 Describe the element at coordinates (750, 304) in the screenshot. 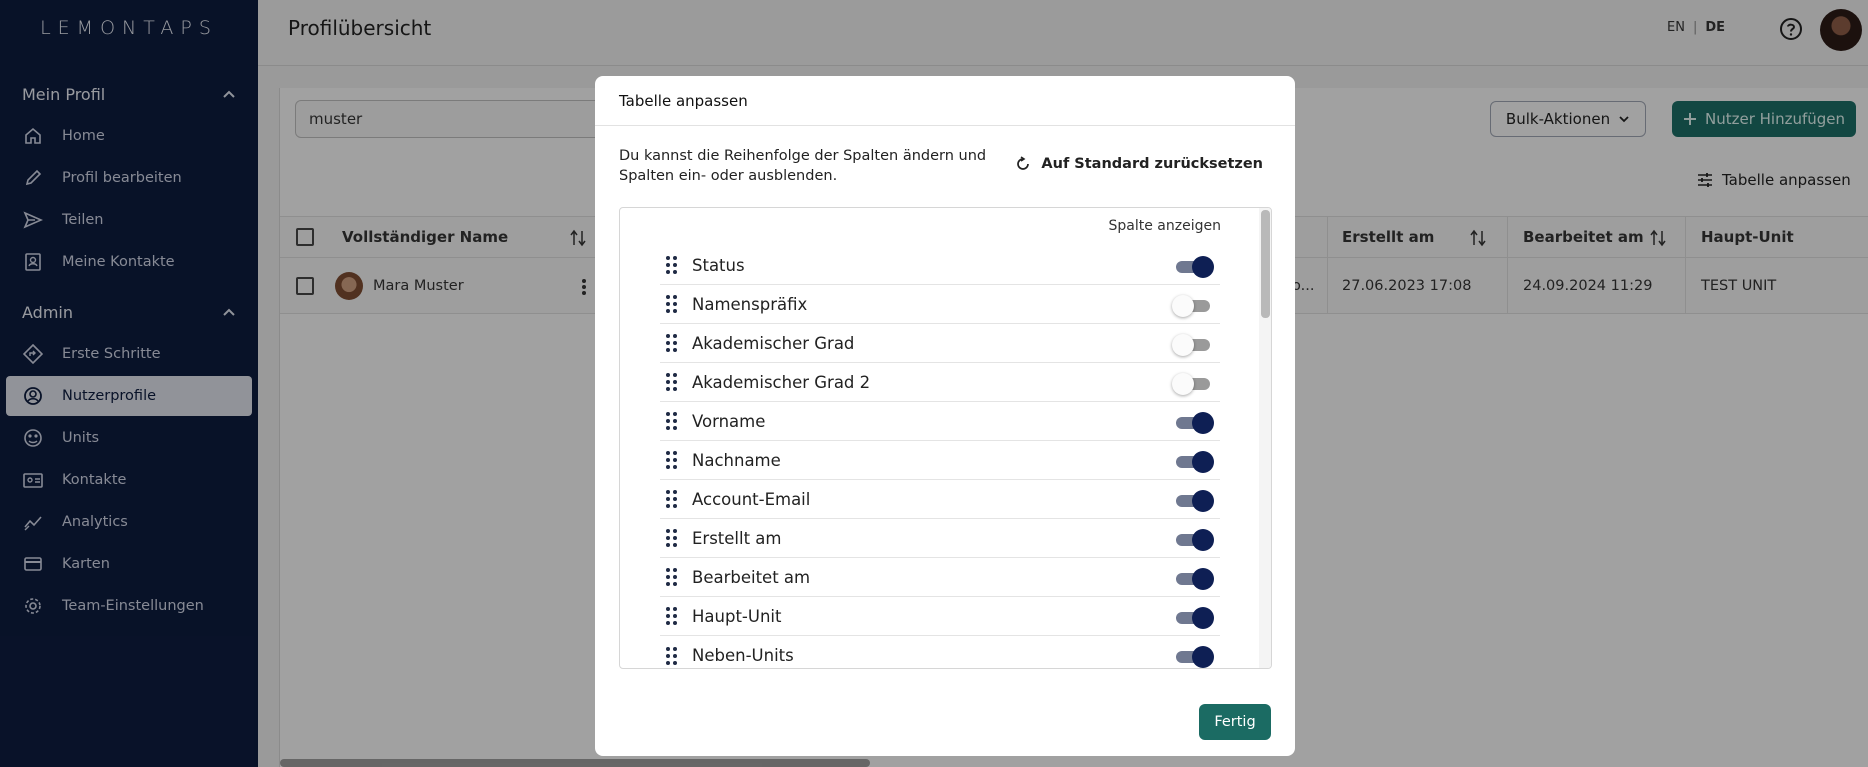

I see `column-label: Namenspräfix` at that location.